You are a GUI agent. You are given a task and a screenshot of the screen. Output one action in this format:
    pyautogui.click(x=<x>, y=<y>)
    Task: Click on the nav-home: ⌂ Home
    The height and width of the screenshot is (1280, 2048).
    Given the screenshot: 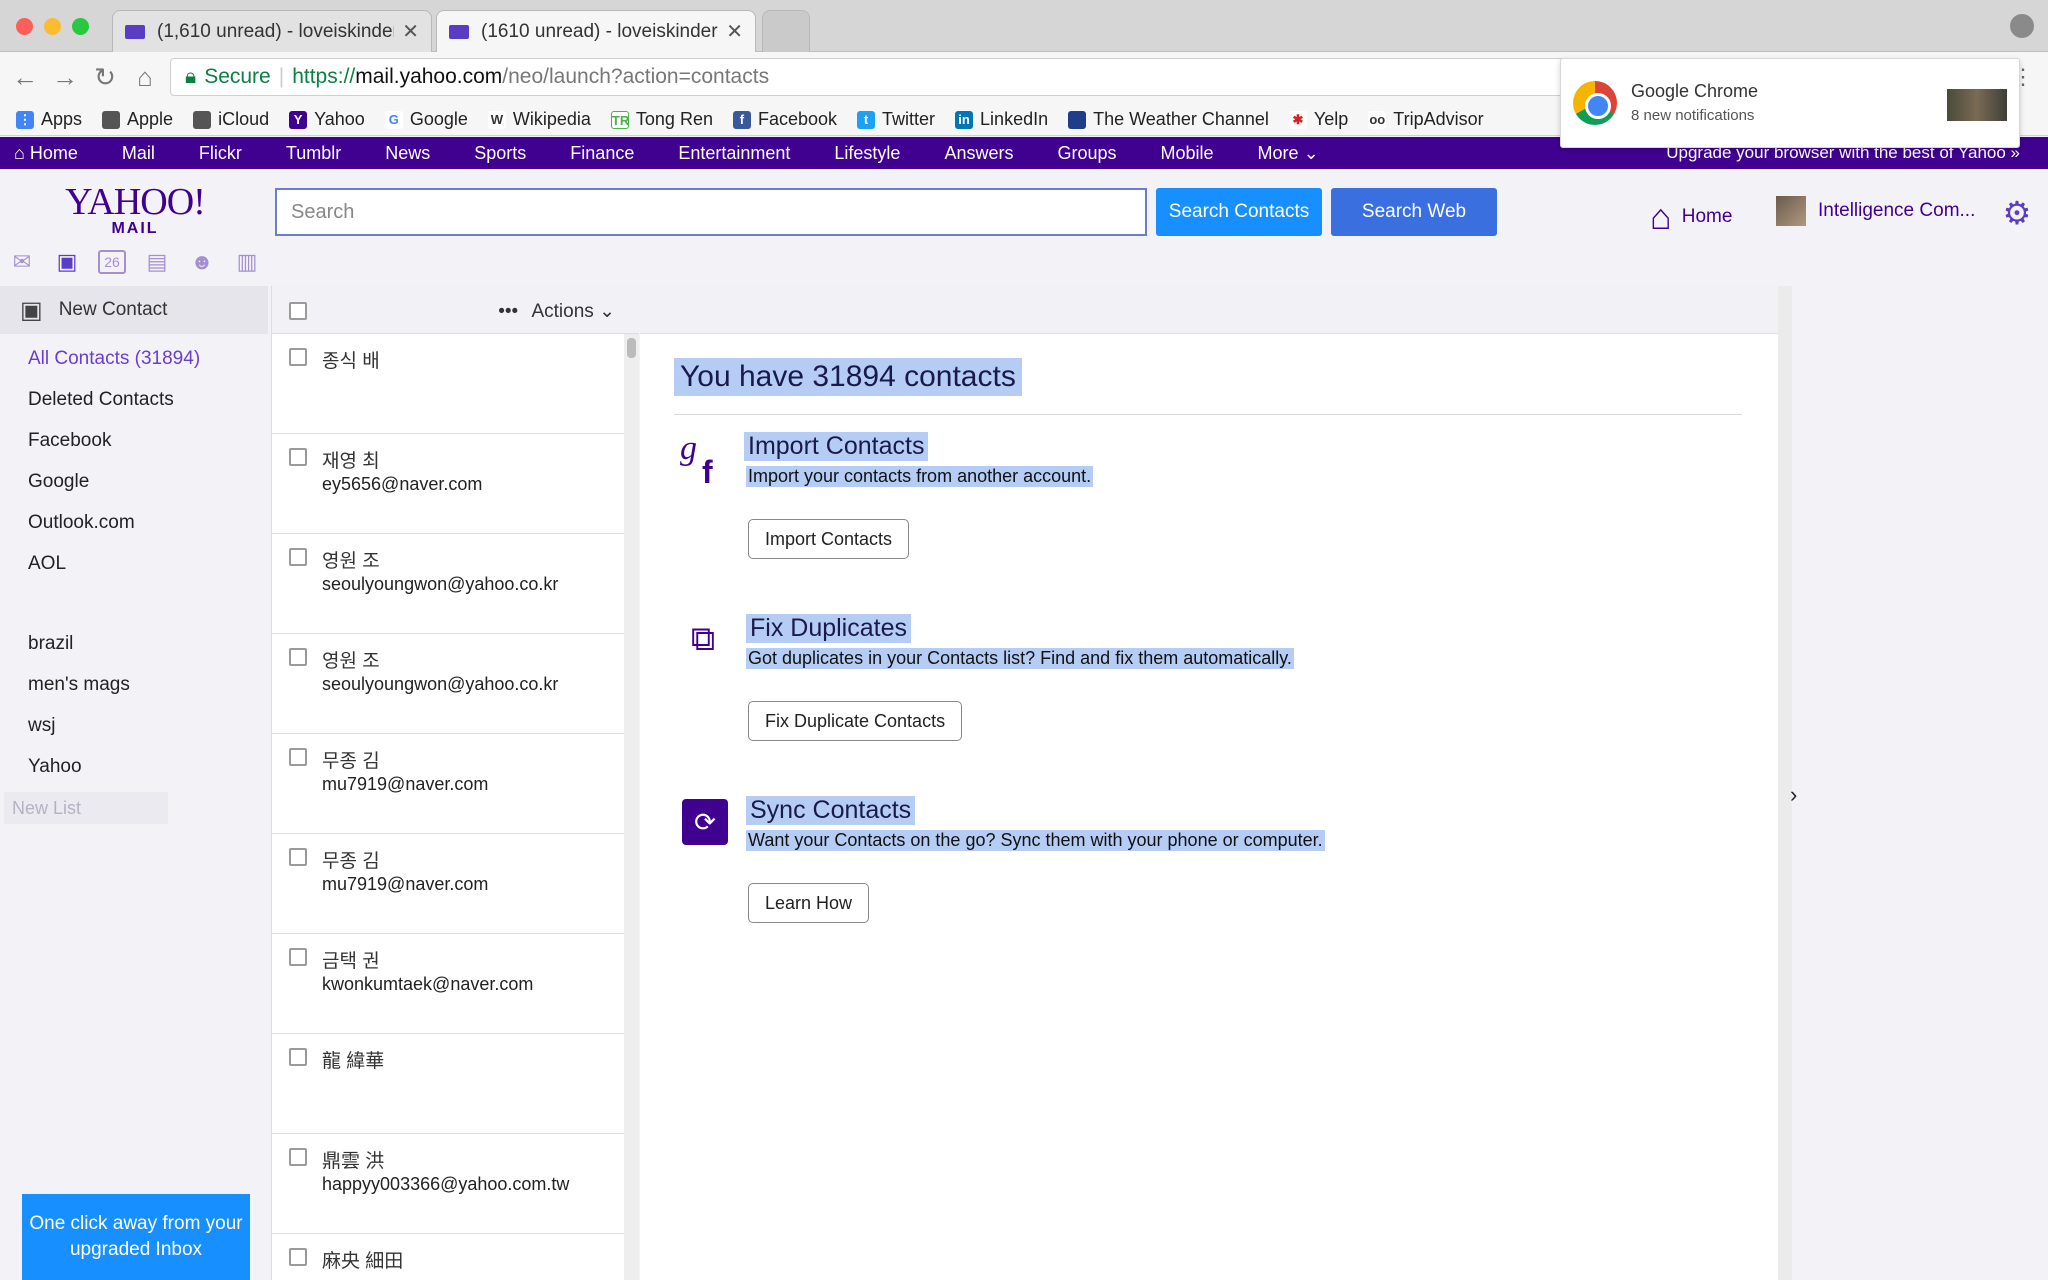 What is the action you would take?
    pyautogui.click(x=46, y=153)
    